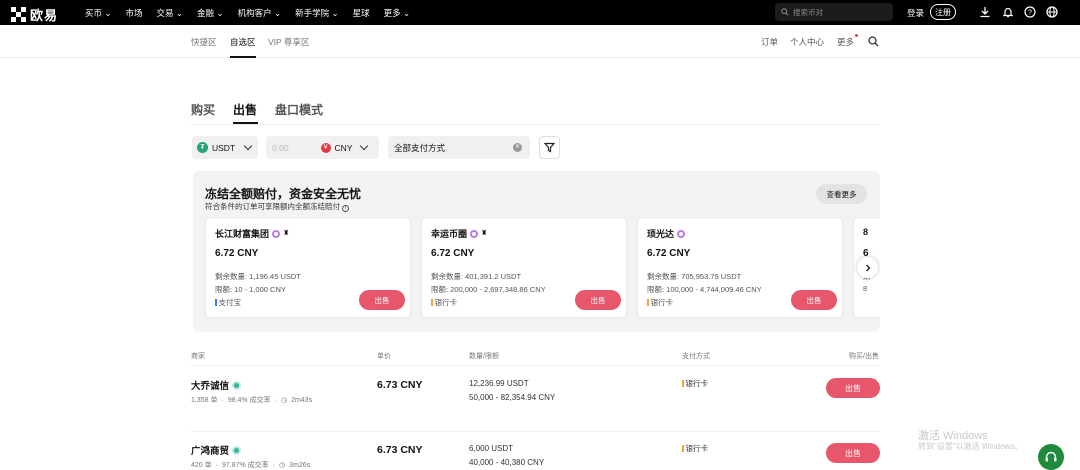  What do you see at coordinates (845, 42) in the screenshot?
I see `more-link: 更多` at bounding box center [845, 42].